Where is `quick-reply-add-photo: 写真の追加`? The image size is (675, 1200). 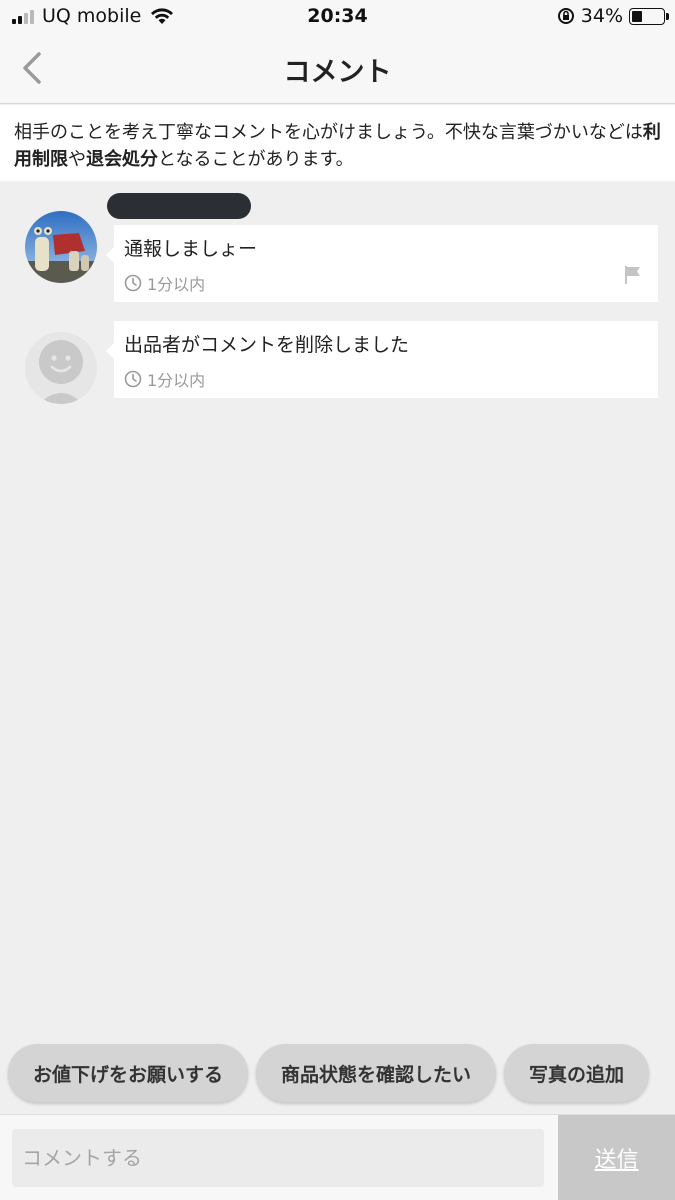
quick-reply-add-photo: 写真の追加 is located at coordinates (577, 1073).